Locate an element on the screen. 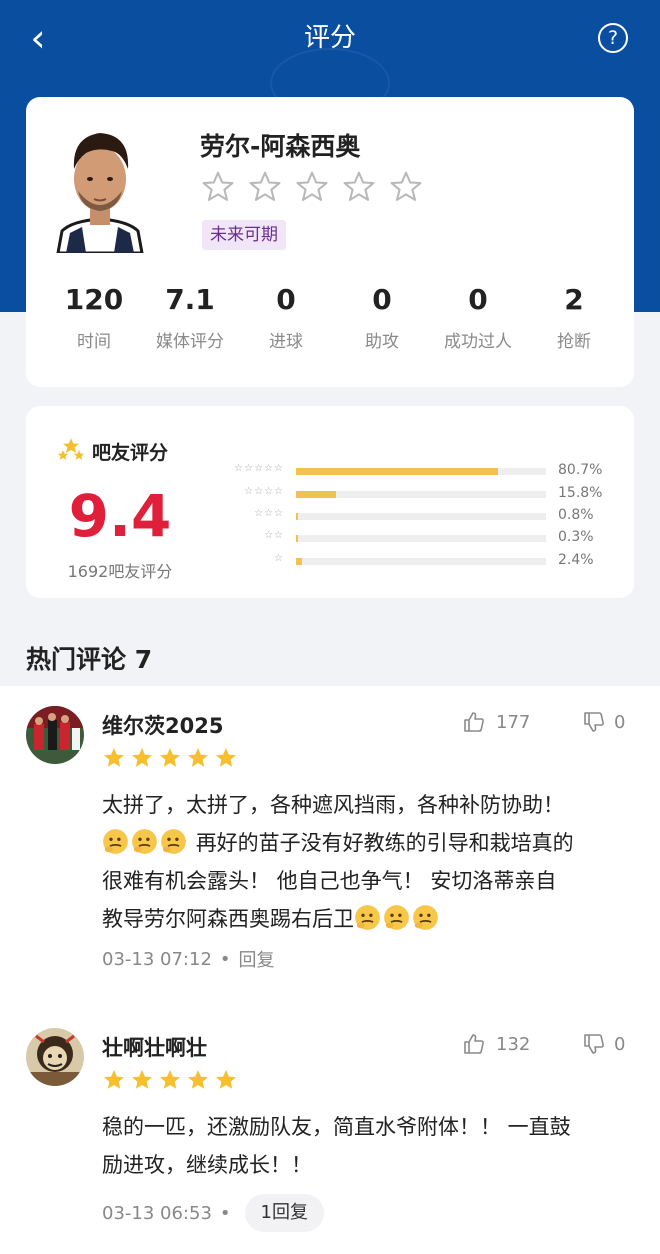  stat-tackles: 2 抢断 is located at coordinates (574, 317).